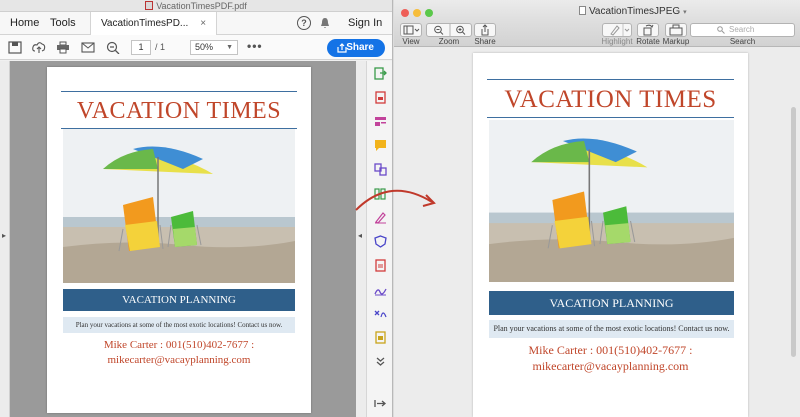 The width and height of the screenshot is (800, 417). What do you see at coordinates (141, 47) in the screenshot?
I see `page-number-input: 1` at bounding box center [141, 47].